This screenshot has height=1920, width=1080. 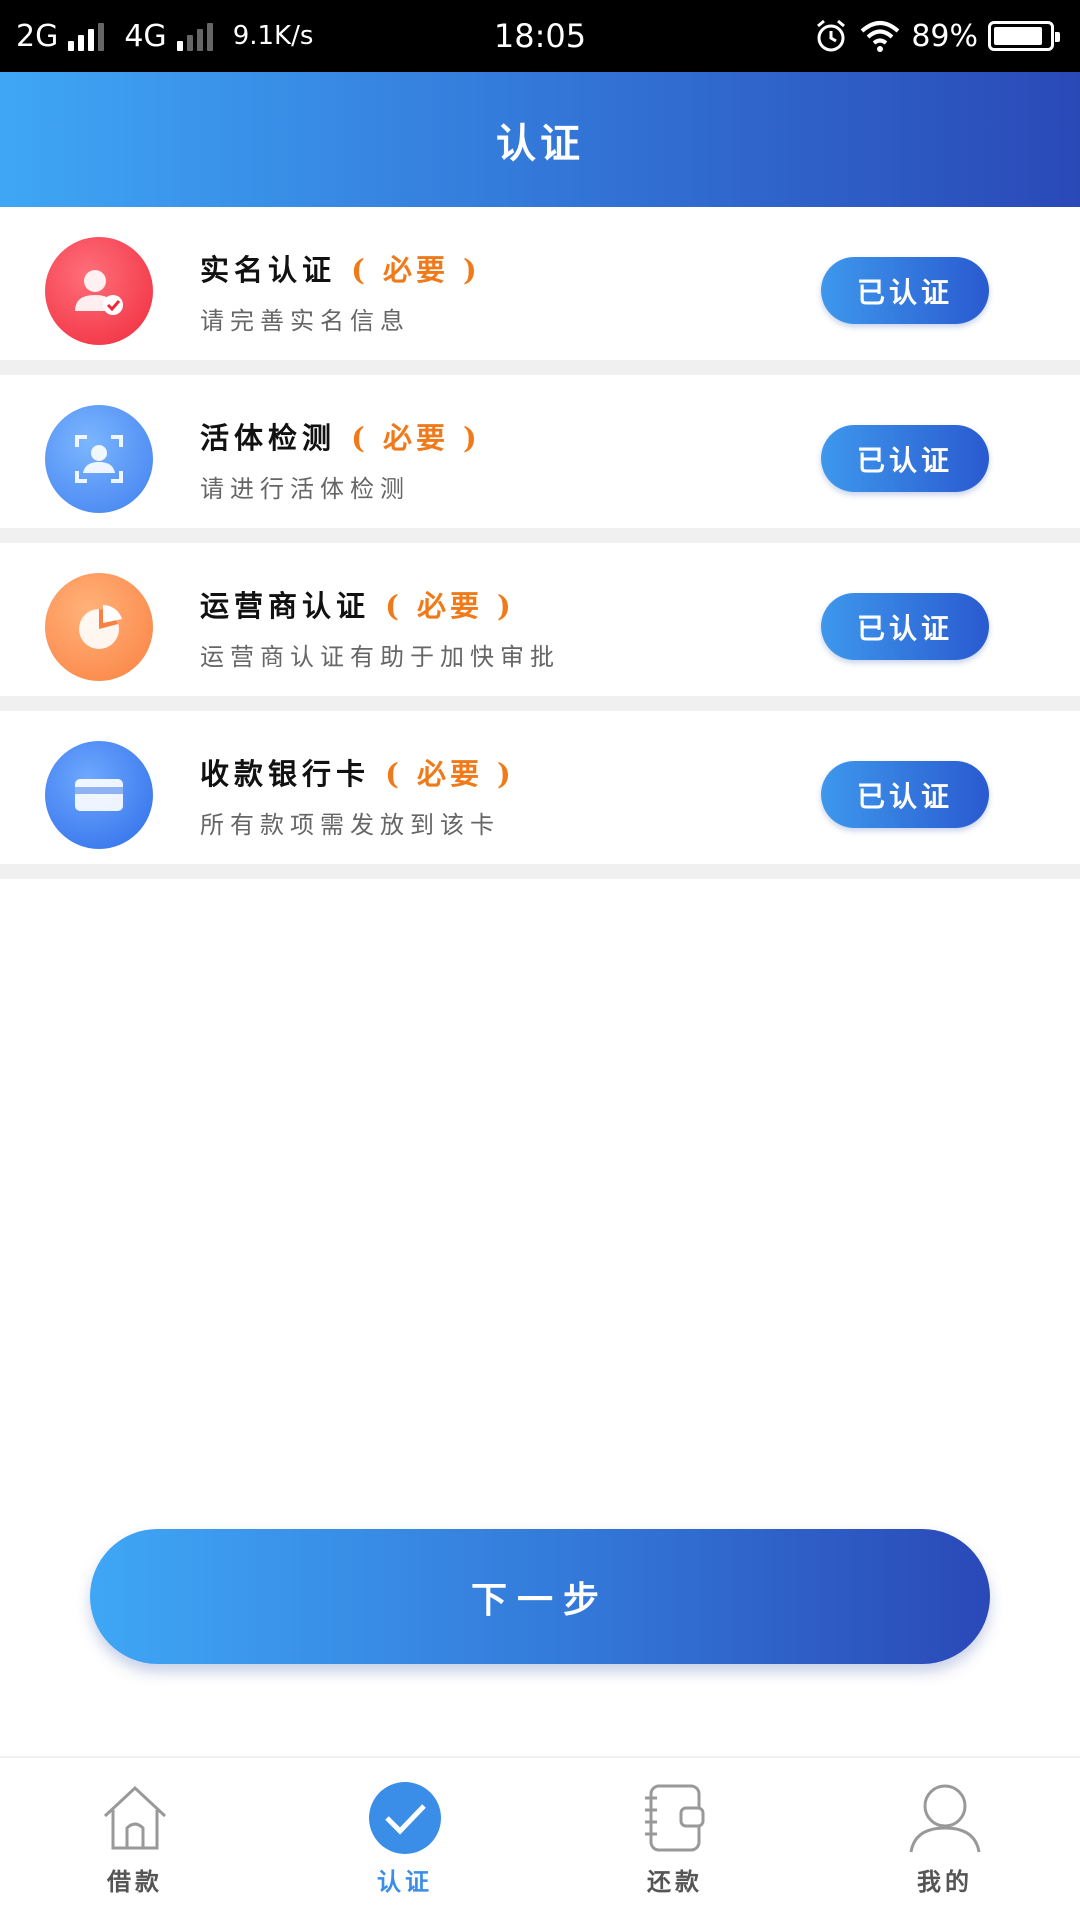 What do you see at coordinates (675, 1881) in the screenshot?
I see `tab-label: 还款` at bounding box center [675, 1881].